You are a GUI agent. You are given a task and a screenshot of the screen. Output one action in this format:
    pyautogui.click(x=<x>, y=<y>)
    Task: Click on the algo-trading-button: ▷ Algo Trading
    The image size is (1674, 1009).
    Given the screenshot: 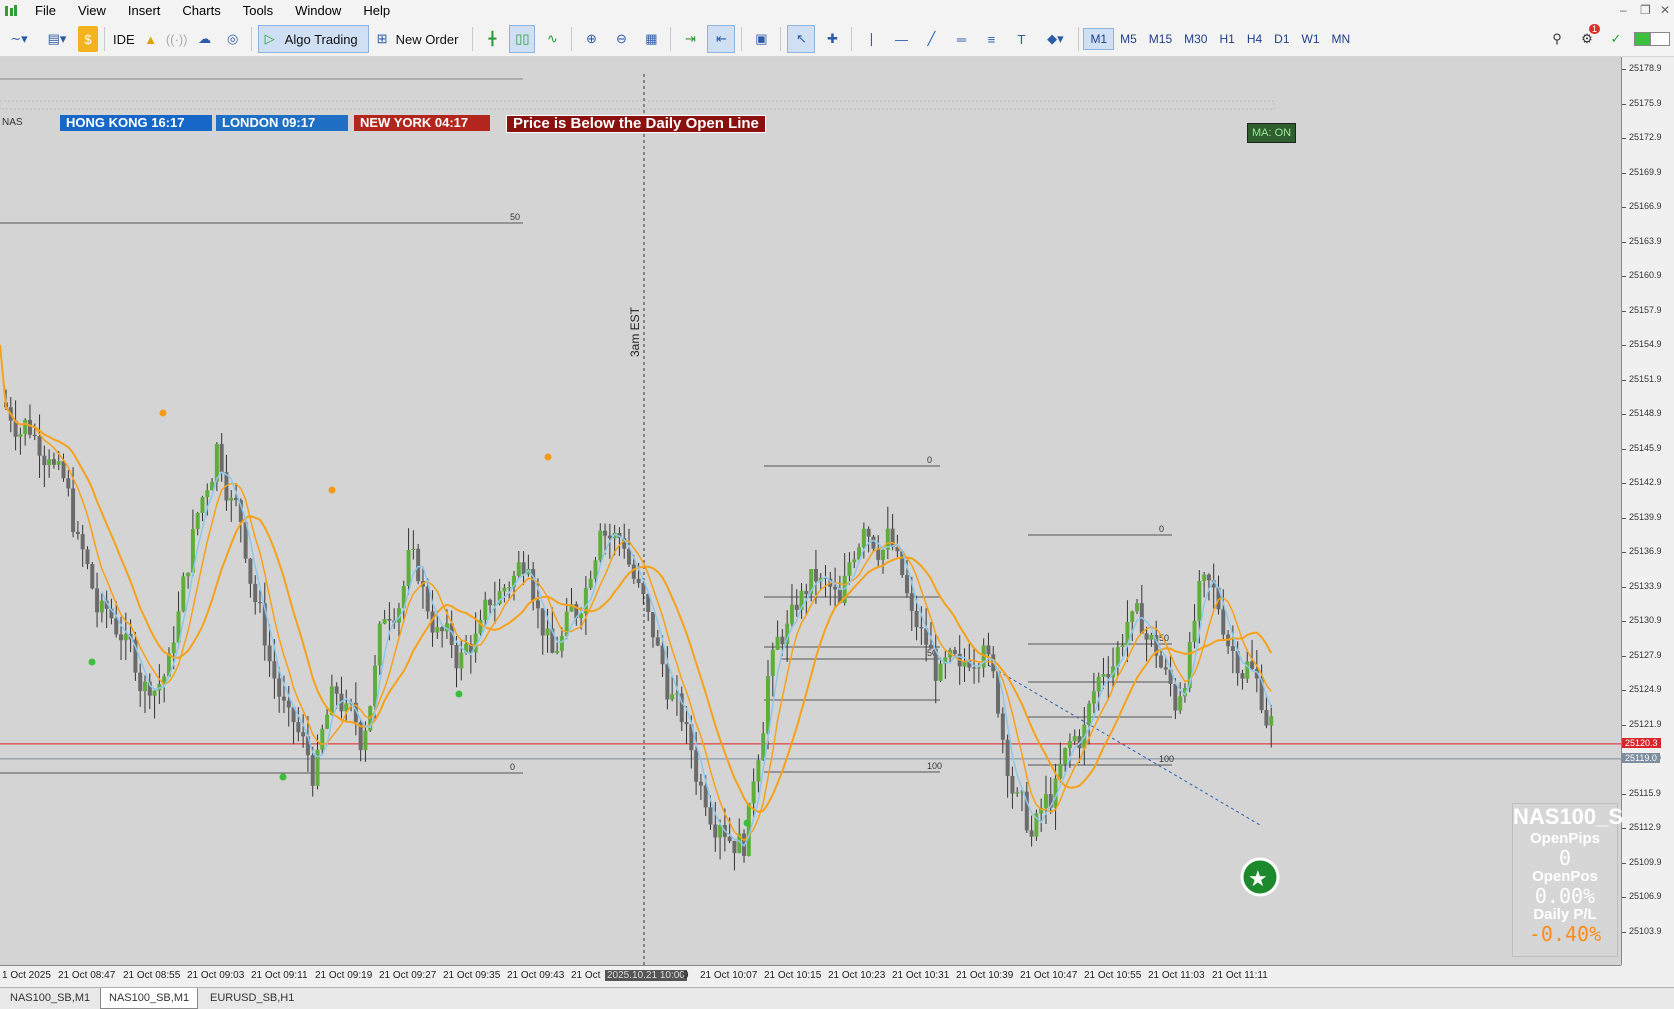 What is the action you would take?
    pyautogui.click(x=313, y=39)
    